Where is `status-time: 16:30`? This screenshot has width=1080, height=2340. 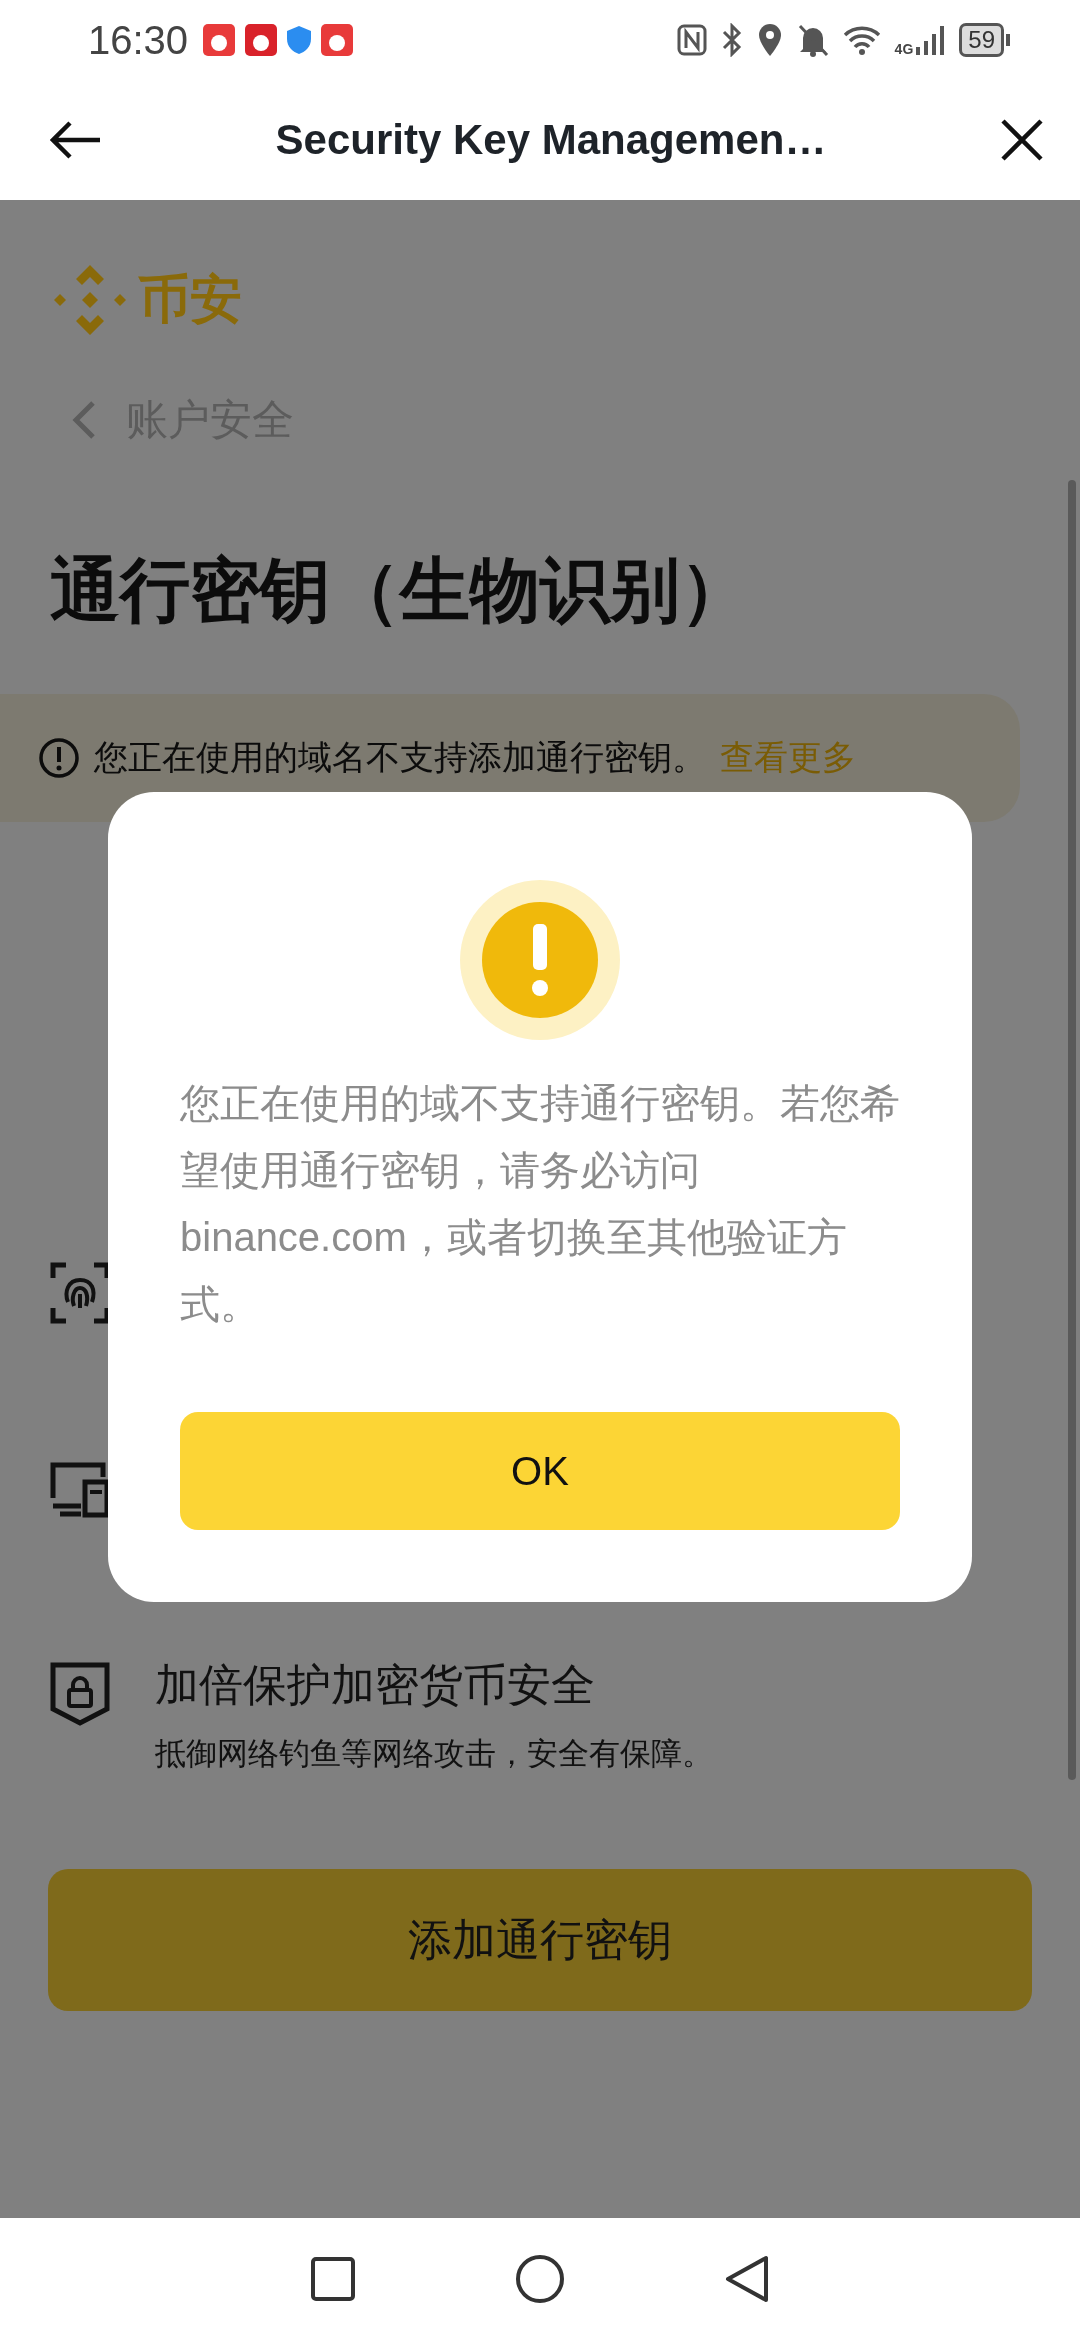
status-time: 16:30 is located at coordinates (138, 40).